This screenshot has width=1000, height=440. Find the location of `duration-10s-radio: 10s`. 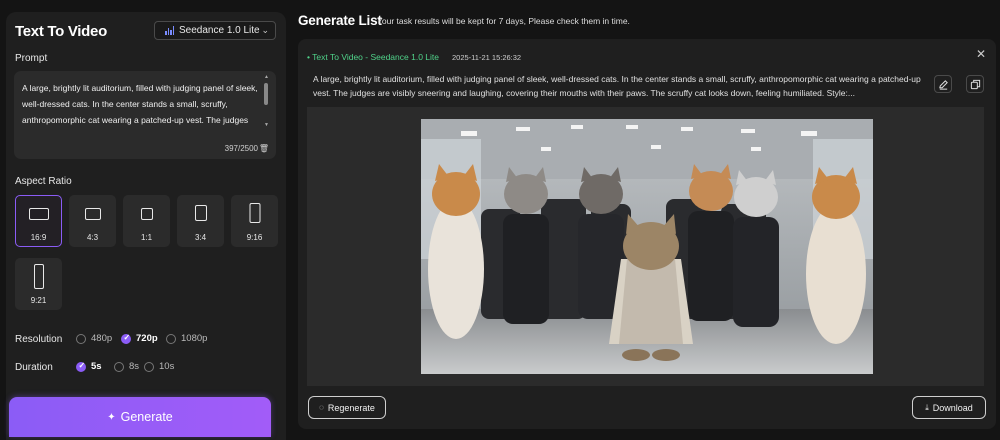

duration-10s-radio: 10s is located at coordinates (159, 366).